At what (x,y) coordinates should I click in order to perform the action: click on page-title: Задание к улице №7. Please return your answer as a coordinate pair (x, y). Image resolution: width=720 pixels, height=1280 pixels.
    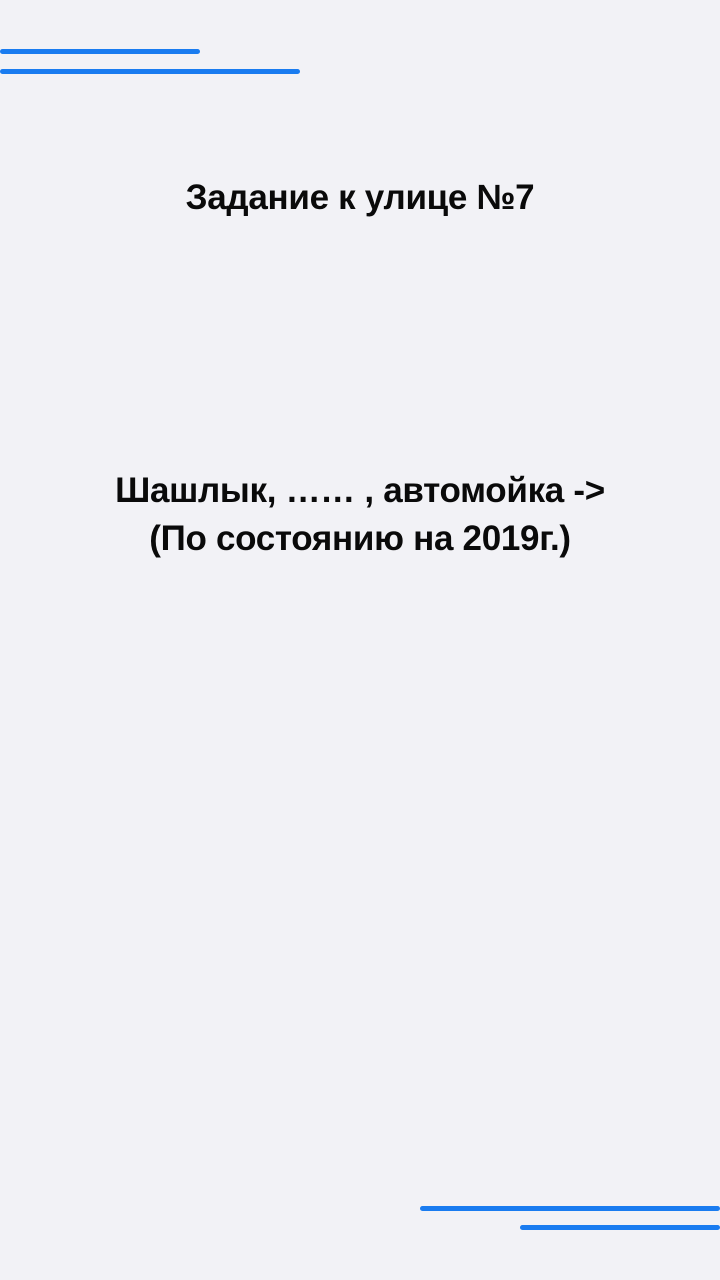
    Looking at the image, I should click on (360, 197).